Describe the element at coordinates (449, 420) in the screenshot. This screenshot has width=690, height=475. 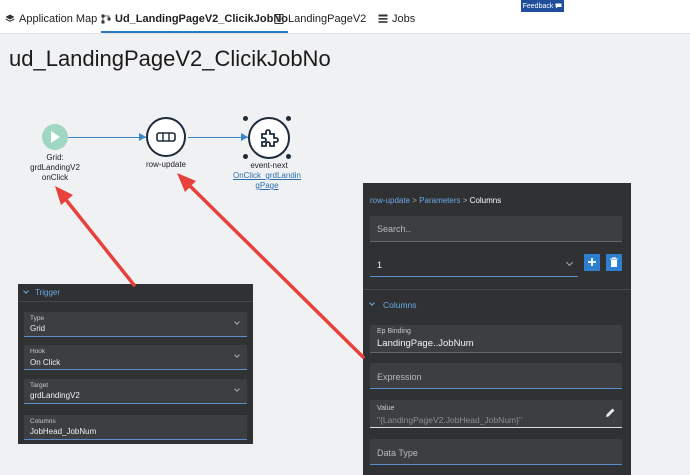
I see `field-value: "{LandingPageV2.JobHead_JobNum}"` at that location.